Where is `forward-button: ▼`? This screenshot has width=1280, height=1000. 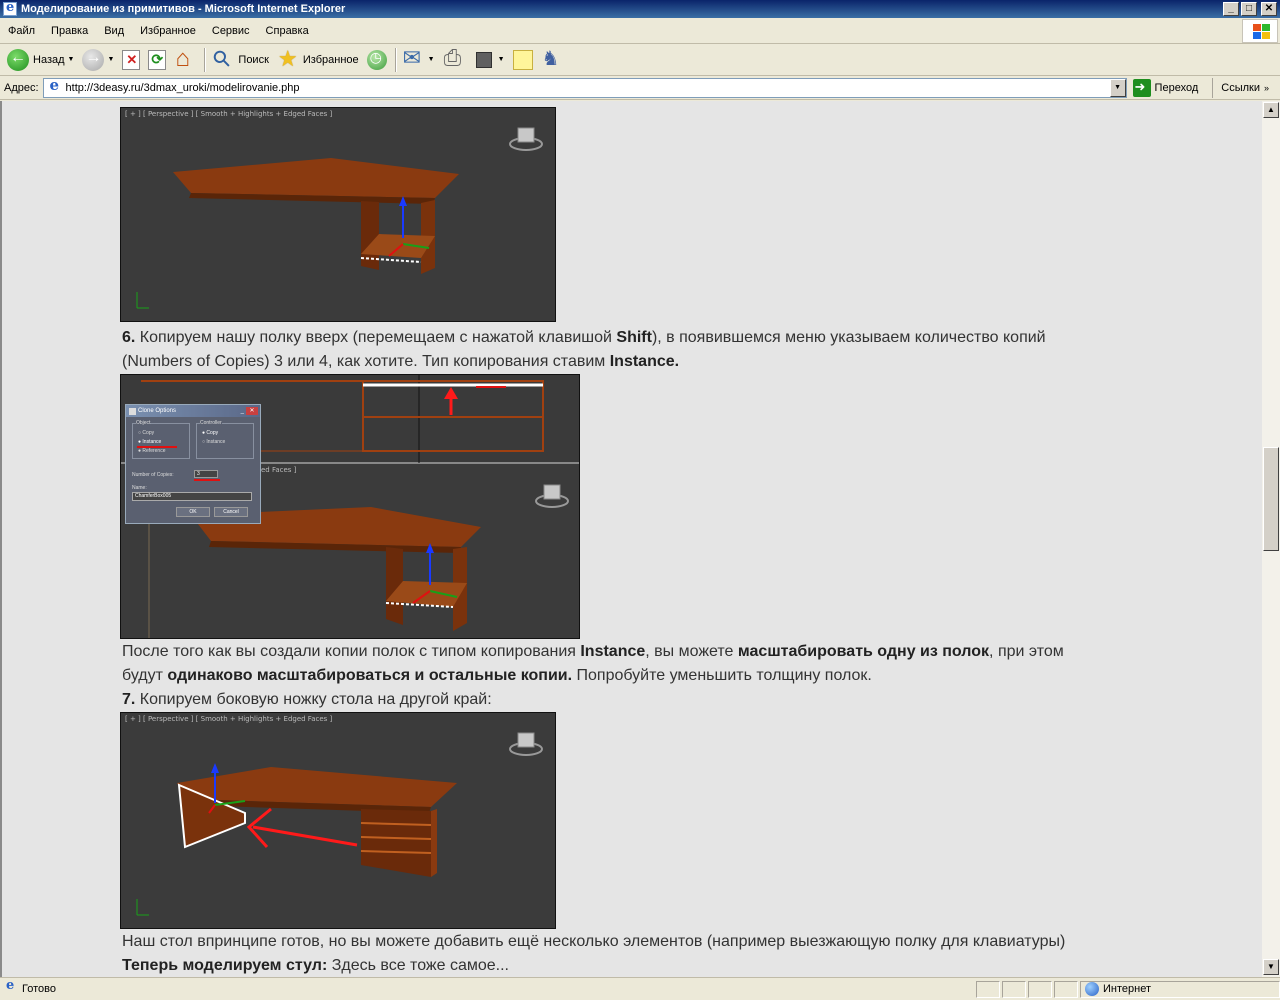
forward-button: ▼ is located at coordinates (98, 60).